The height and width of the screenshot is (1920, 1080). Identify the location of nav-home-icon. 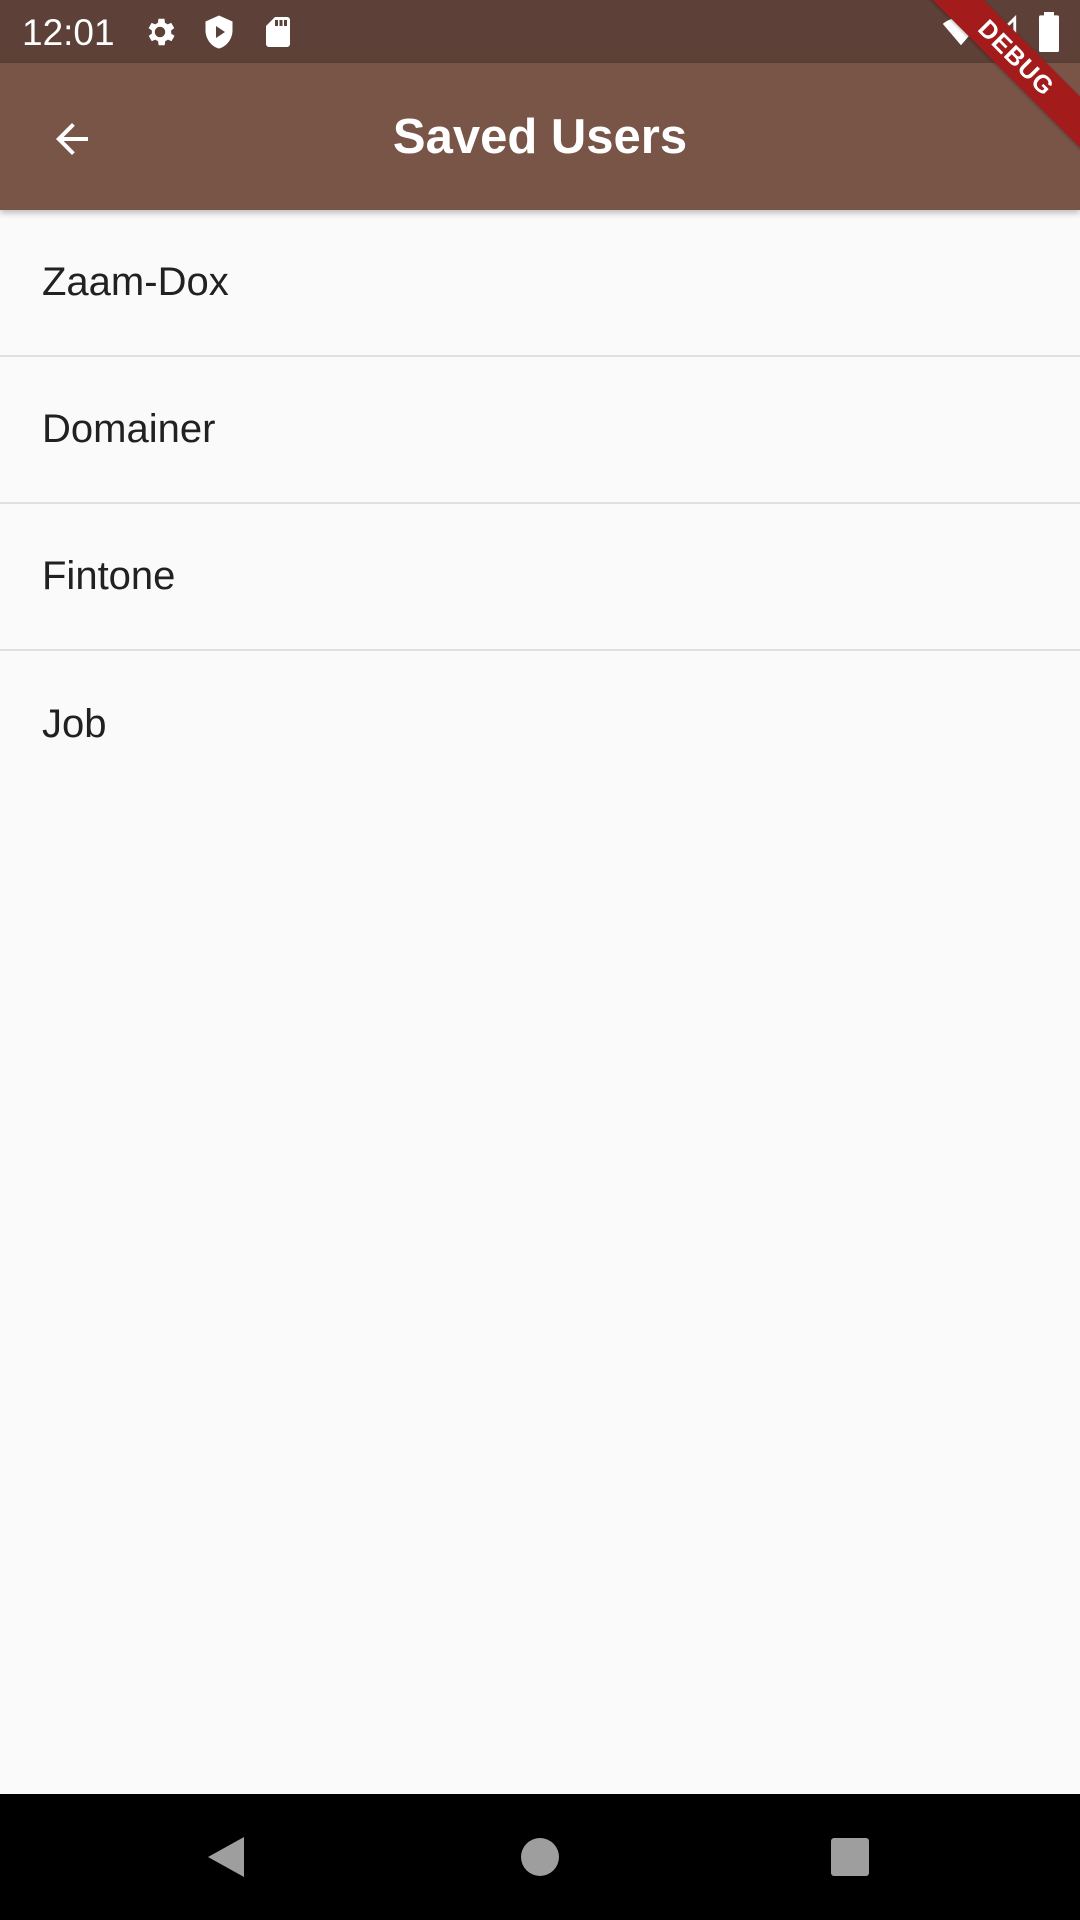
(540, 1857).